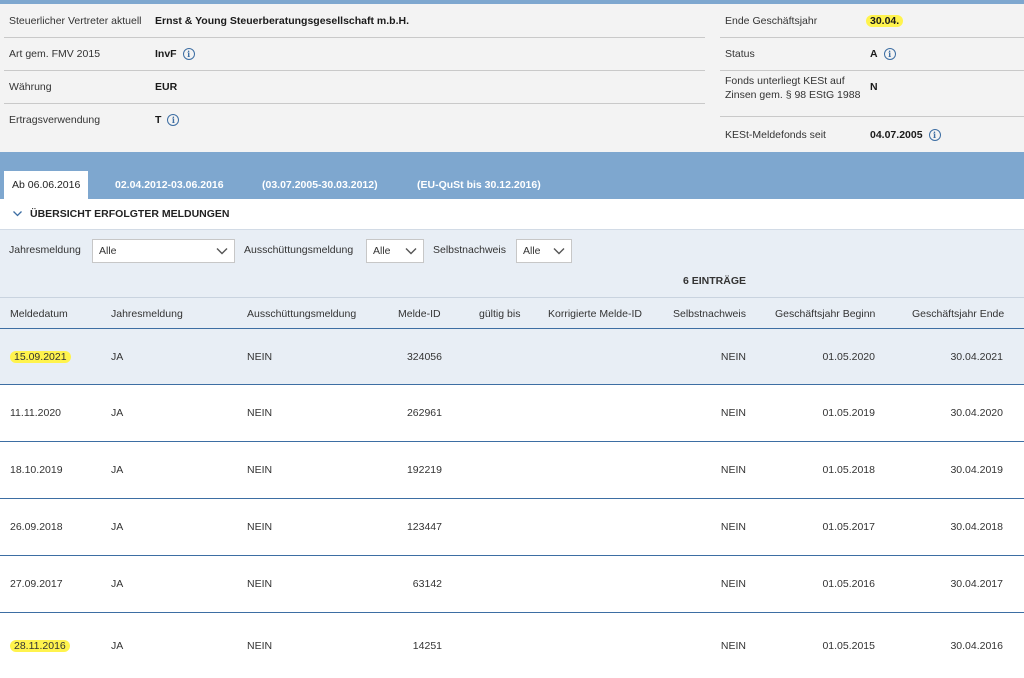 The image size is (1024, 678). I want to click on section-title: ÜBERSICHT ERFOLGTER MELDUNGEN, so click(130, 214).